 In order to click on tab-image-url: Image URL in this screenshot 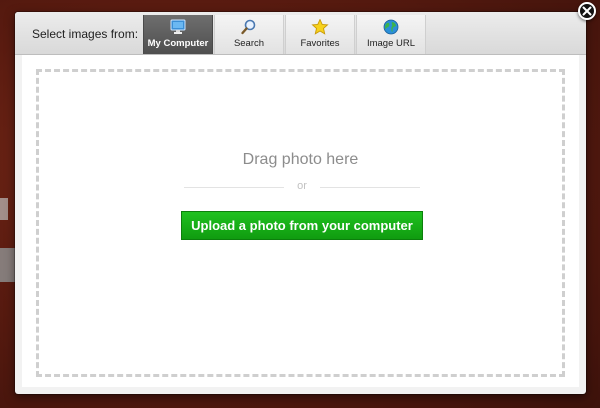, I will do `click(391, 34)`.